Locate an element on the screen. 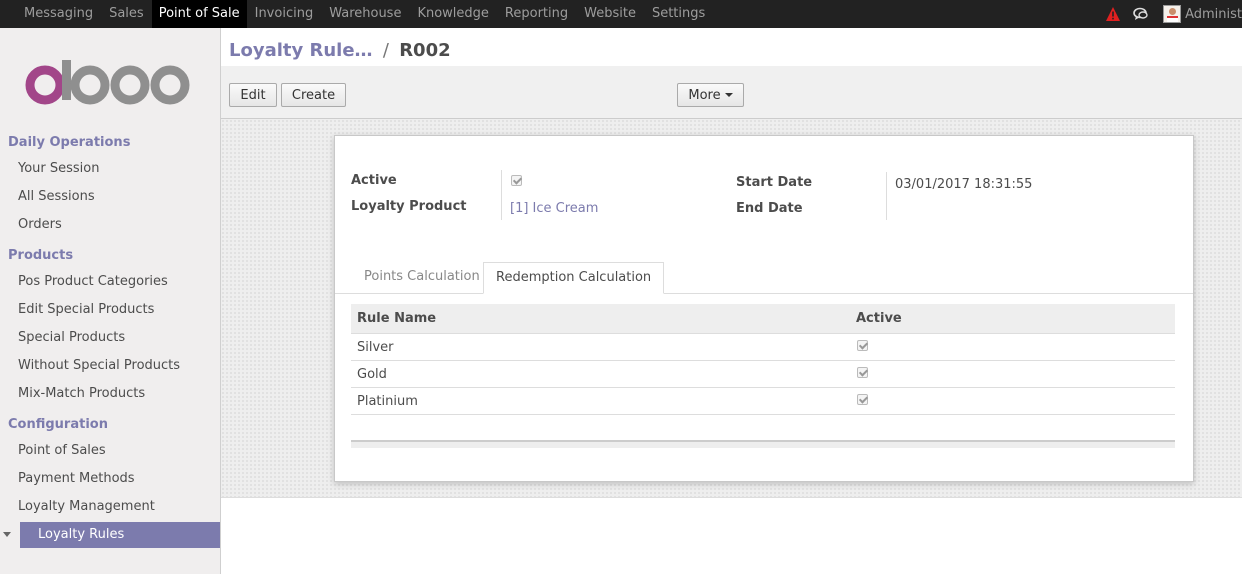 The image size is (1242, 574). active-label: Active is located at coordinates (374, 180).